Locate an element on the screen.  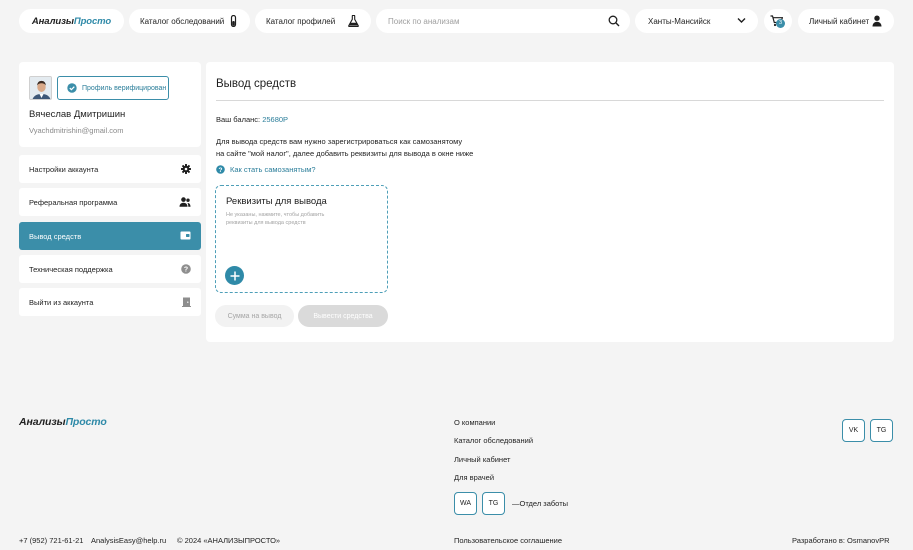
chevron-down-icon is located at coordinates (741, 20).